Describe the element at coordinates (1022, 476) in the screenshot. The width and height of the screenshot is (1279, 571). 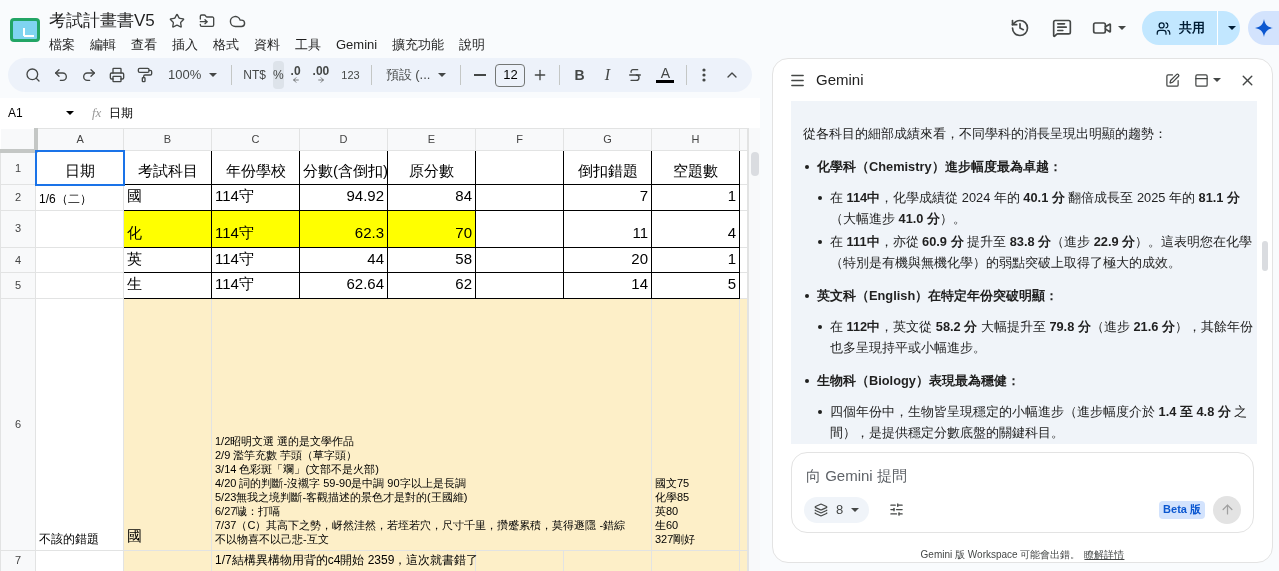
I see `prompt-field: 向 Gemini 提問` at that location.